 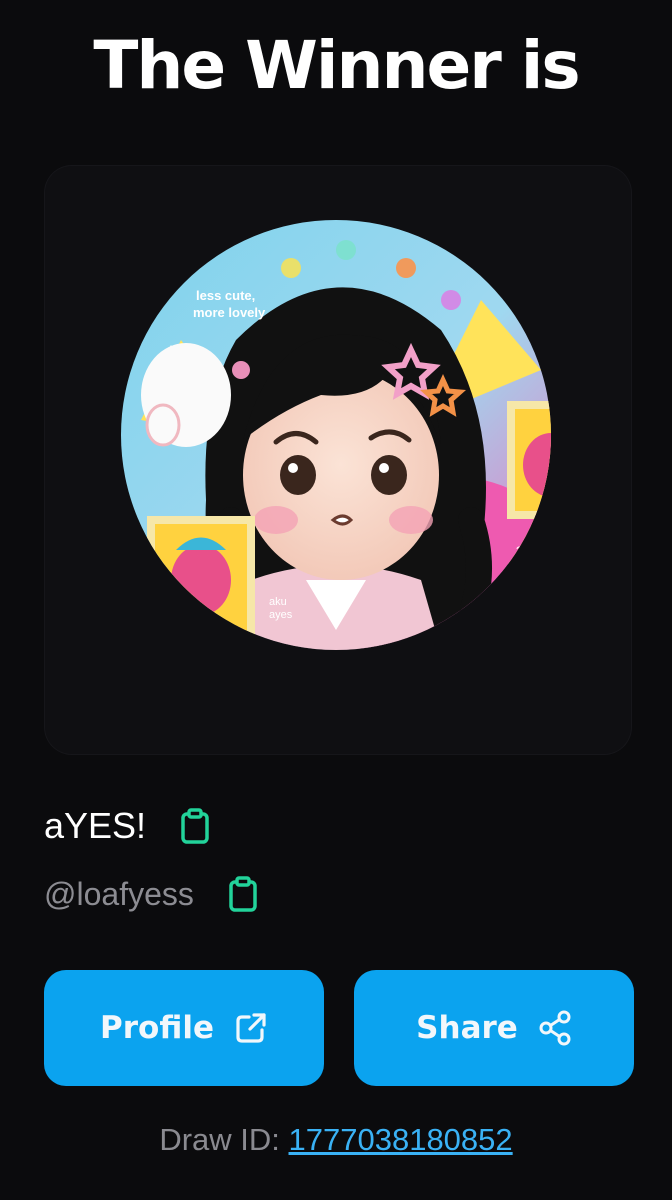 What do you see at coordinates (401, 1139) in the screenshot?
I see `draw-id-link: 1777038180852` at bounding box center [401, 1139].